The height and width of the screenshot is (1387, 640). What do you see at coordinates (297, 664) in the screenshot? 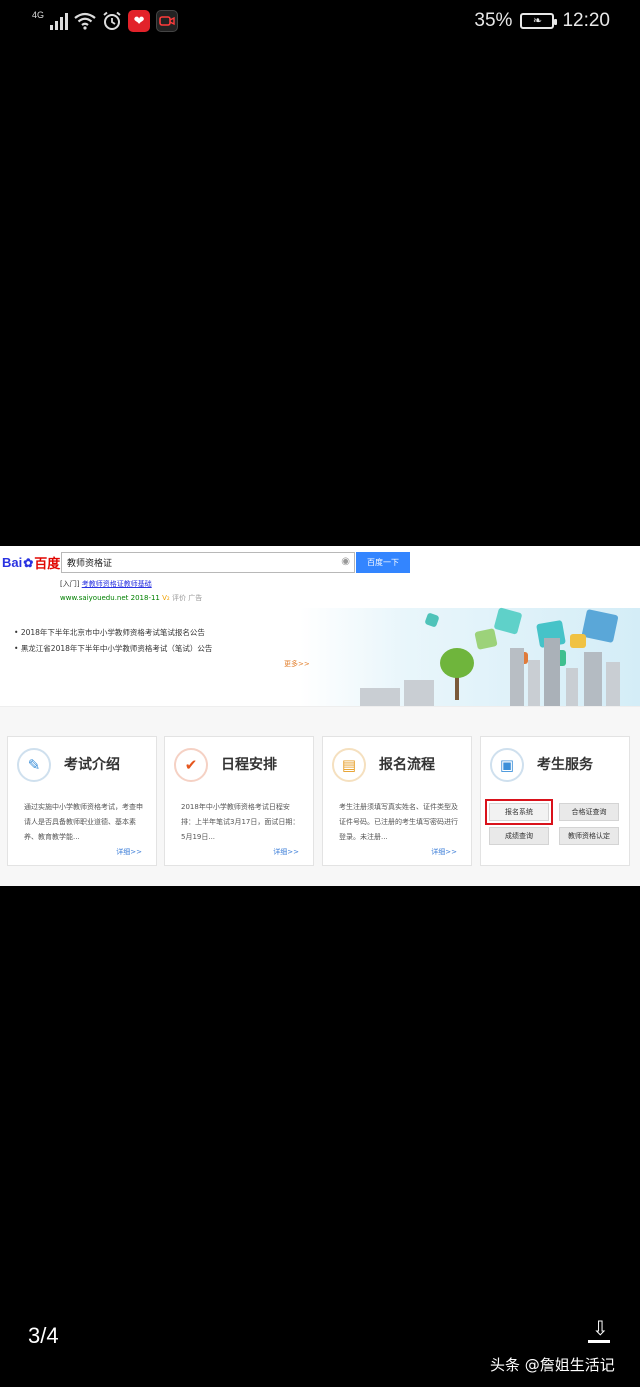
I see `more-link: 更多>>` at bounding box center [297, 664].